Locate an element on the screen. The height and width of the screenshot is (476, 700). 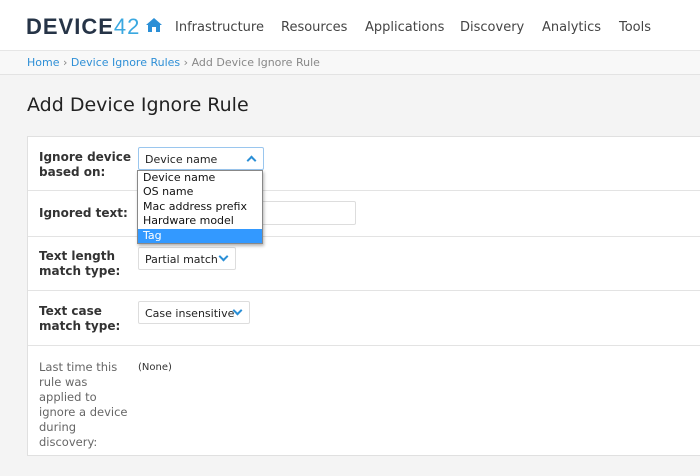
breadcrumb-home: Home is located at coordinates (43, 62).